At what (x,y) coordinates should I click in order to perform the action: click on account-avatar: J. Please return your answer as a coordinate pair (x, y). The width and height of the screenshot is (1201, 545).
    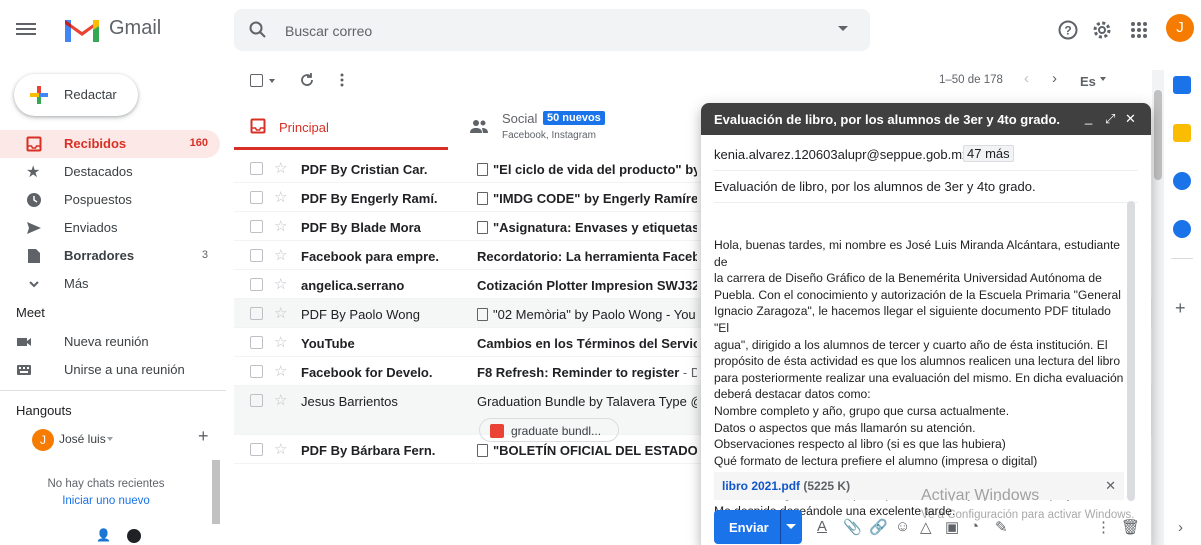
    Looking at the image, I should click on (1180, 28).